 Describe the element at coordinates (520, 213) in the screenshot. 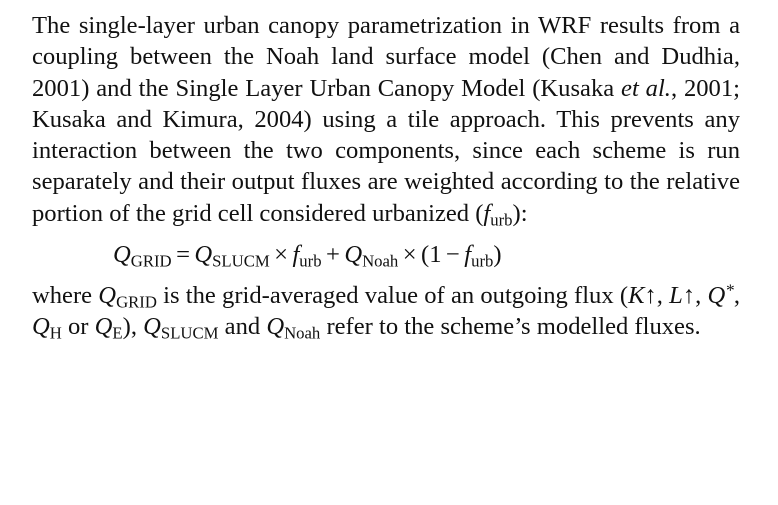

I see `paragraph-1-text-c: ):` at that location.